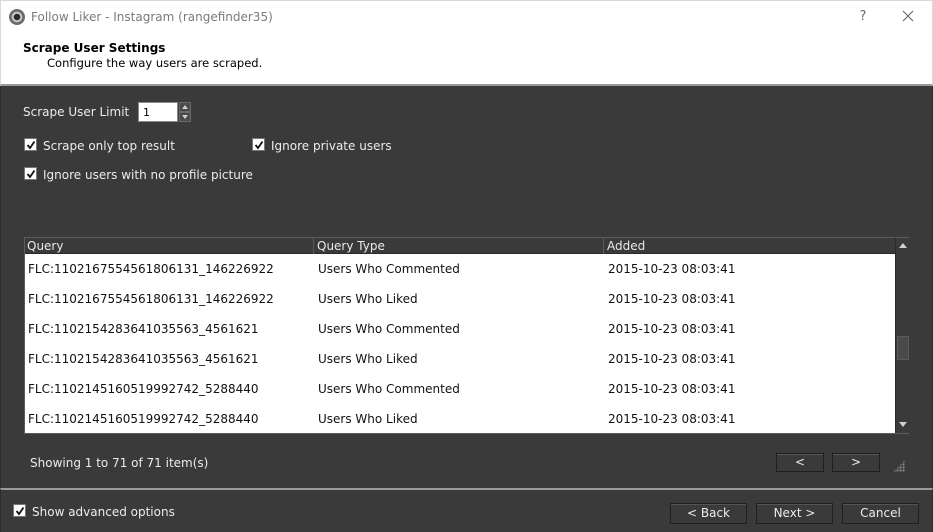  What do you see at coordinates (119, 463) in the screenshot?
I see `pager-status: Showing 1 to 71 of 71 item(s)` at bounding box center [119, 463].